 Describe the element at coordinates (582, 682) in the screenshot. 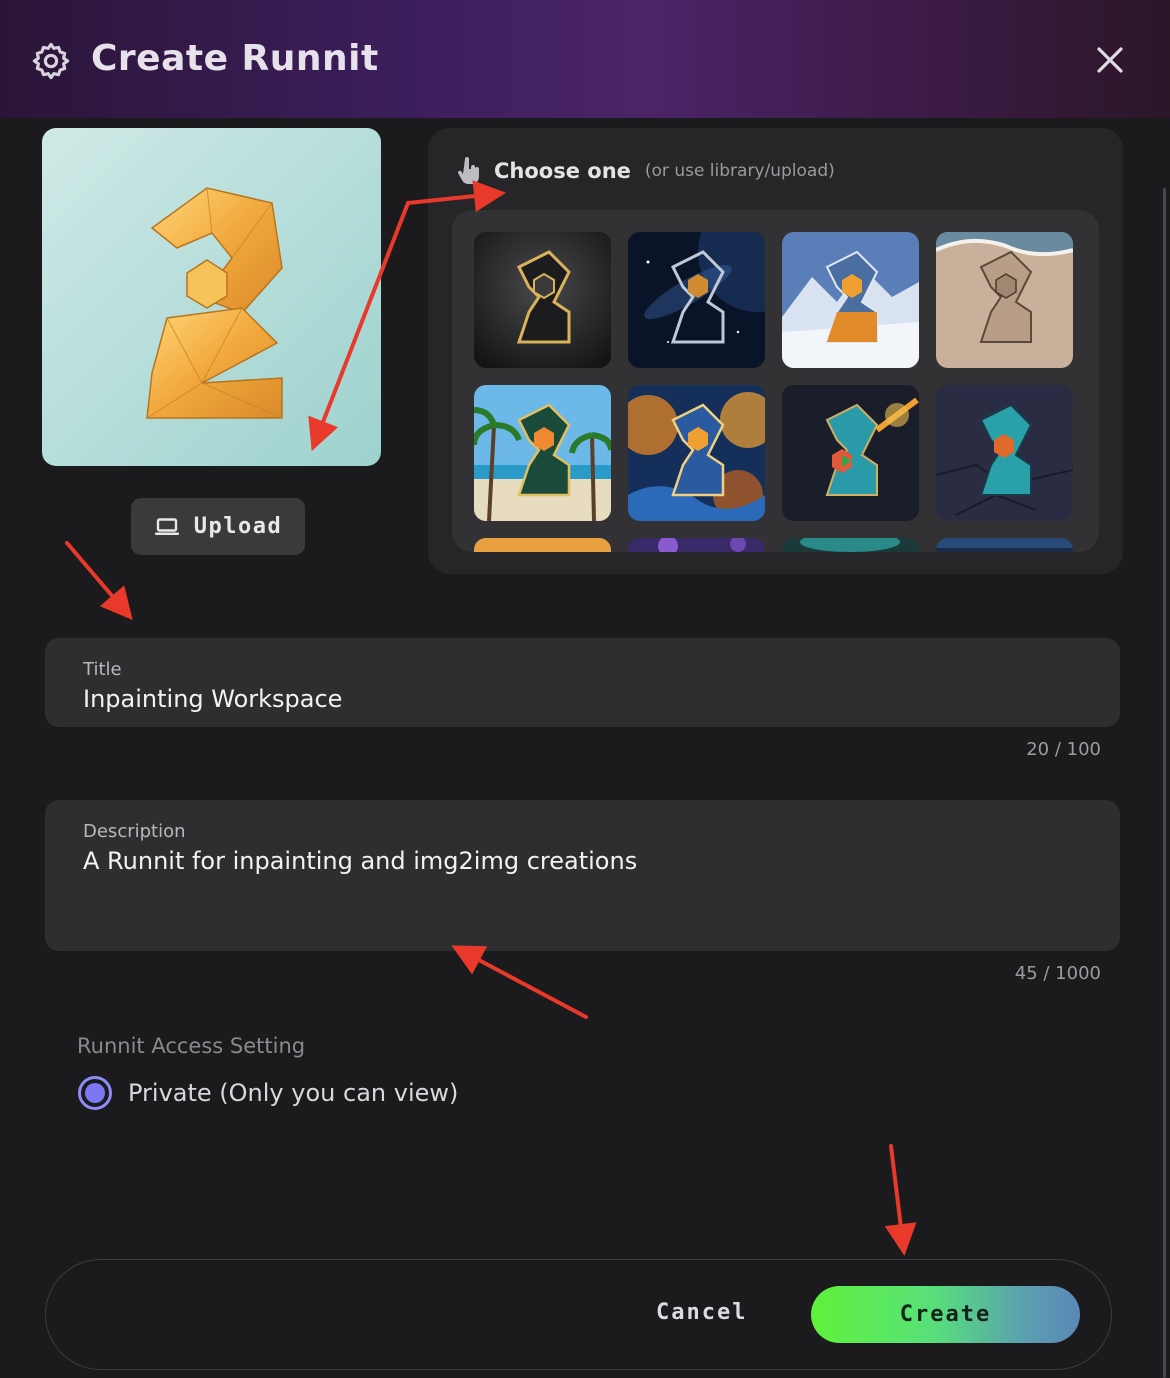

I see `title-field: Title Inpainting Workspace` at that location.